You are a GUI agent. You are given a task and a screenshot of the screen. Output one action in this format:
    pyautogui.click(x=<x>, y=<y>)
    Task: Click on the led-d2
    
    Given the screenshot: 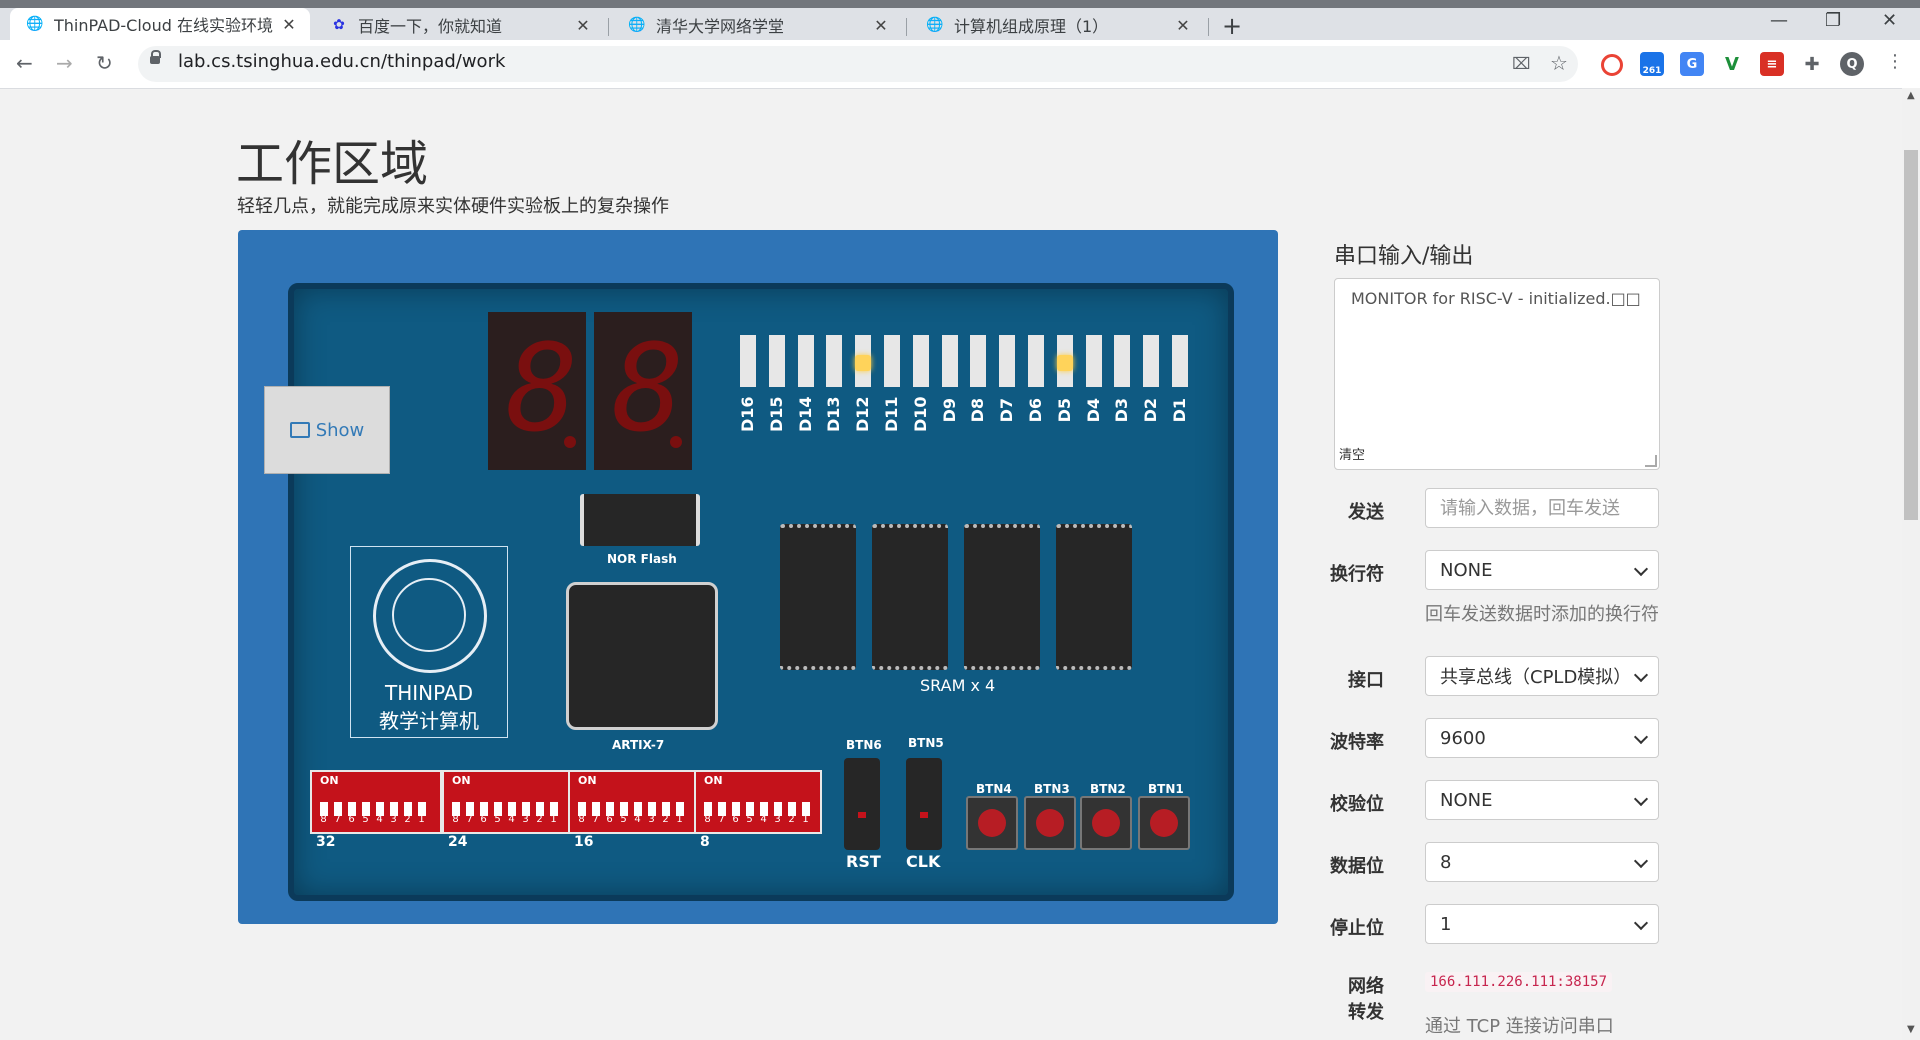 What is the action you would take?
    pyautogui.click(x=1151, y=361)
    